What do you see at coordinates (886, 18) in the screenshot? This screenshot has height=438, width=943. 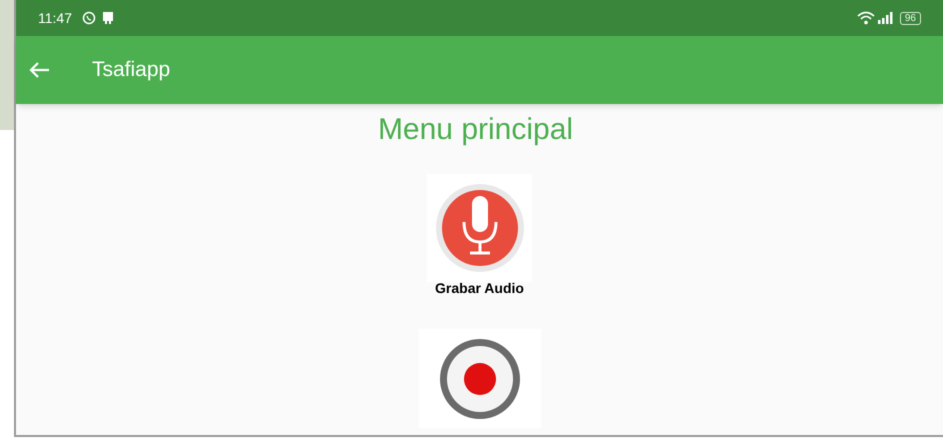 I see `signal-icon` at bounding box center [886, 18].